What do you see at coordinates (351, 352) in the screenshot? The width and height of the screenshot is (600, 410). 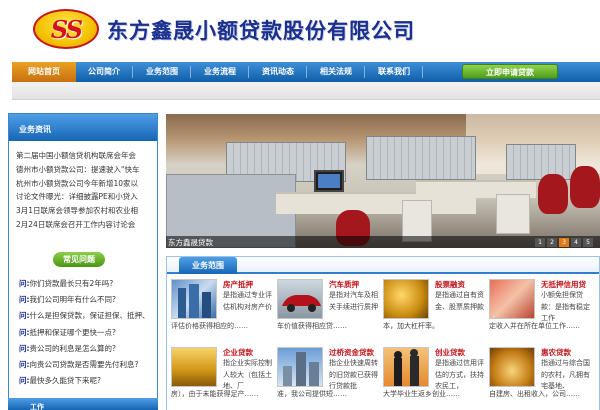 I see `service-name: 过桥资金贷款` at bounding box center [351, 352].